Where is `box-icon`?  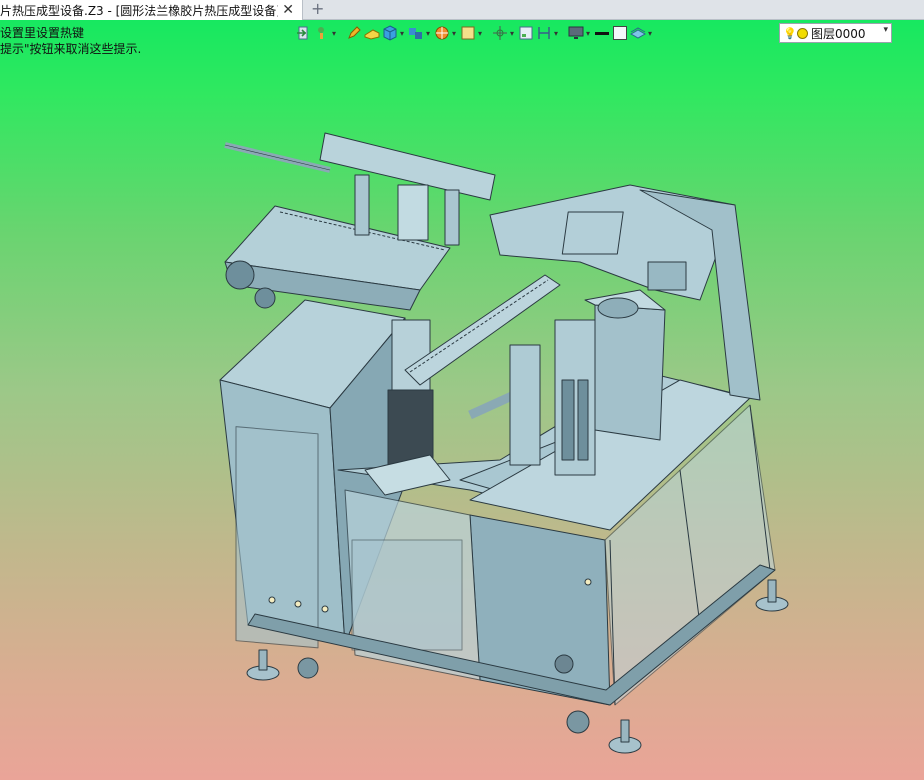
box-icon is located at coordinates (620, 33).